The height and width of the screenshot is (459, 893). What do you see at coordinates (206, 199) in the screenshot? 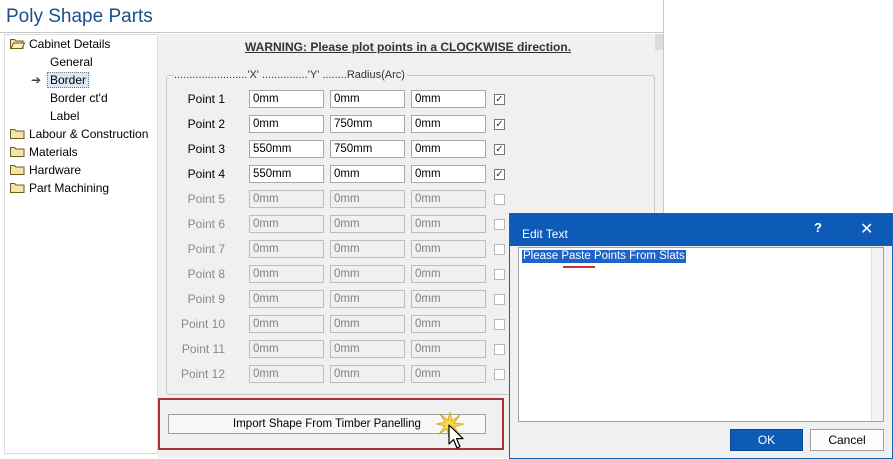
I see `point-row-label: Point 5` at bounding box center [206, 199].